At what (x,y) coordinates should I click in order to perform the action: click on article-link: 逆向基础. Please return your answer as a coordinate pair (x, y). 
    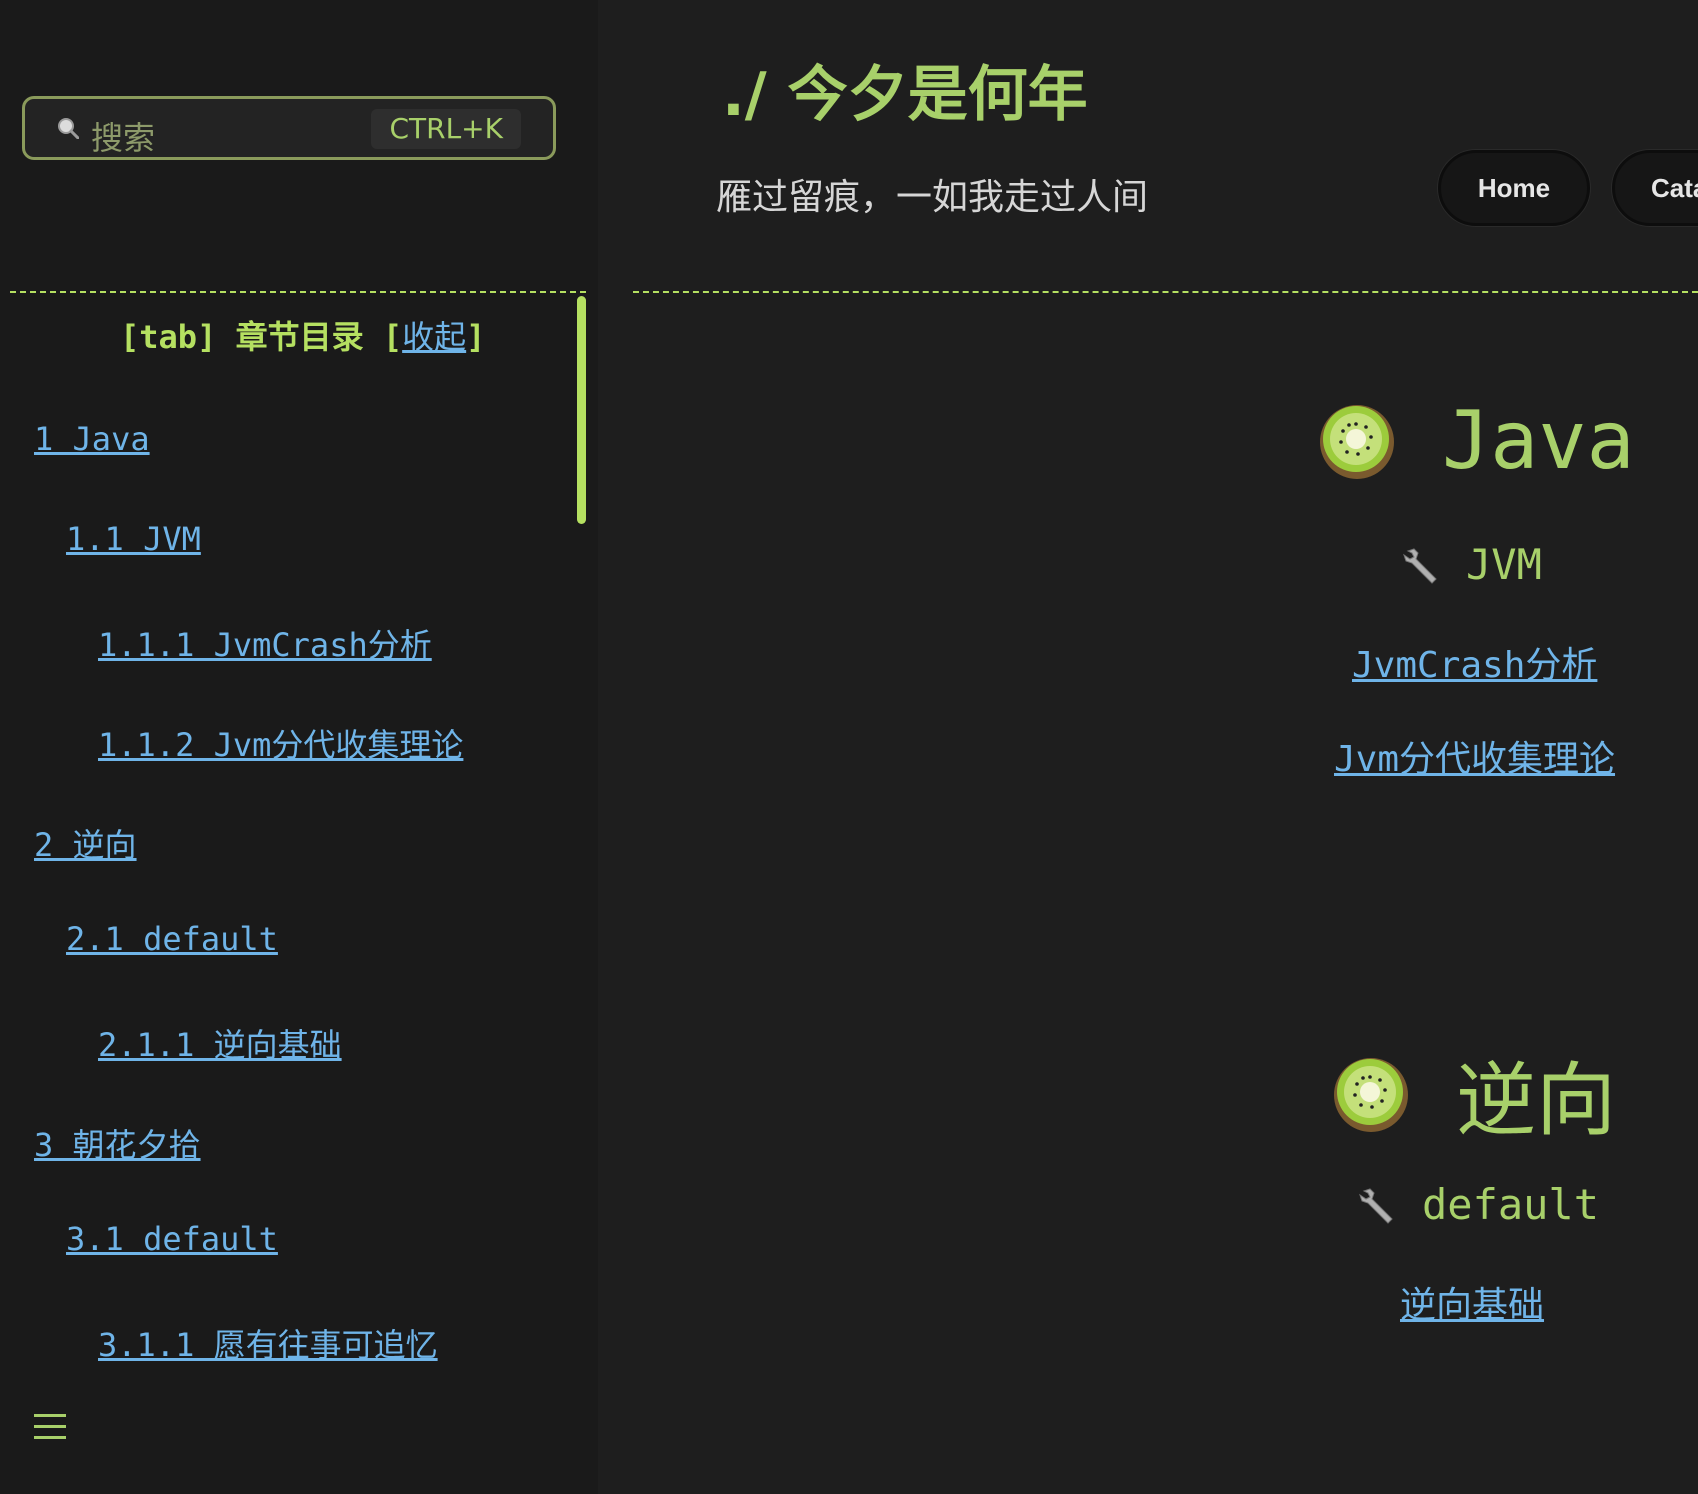
    Looking at the image, I should click on (1472, 1302).